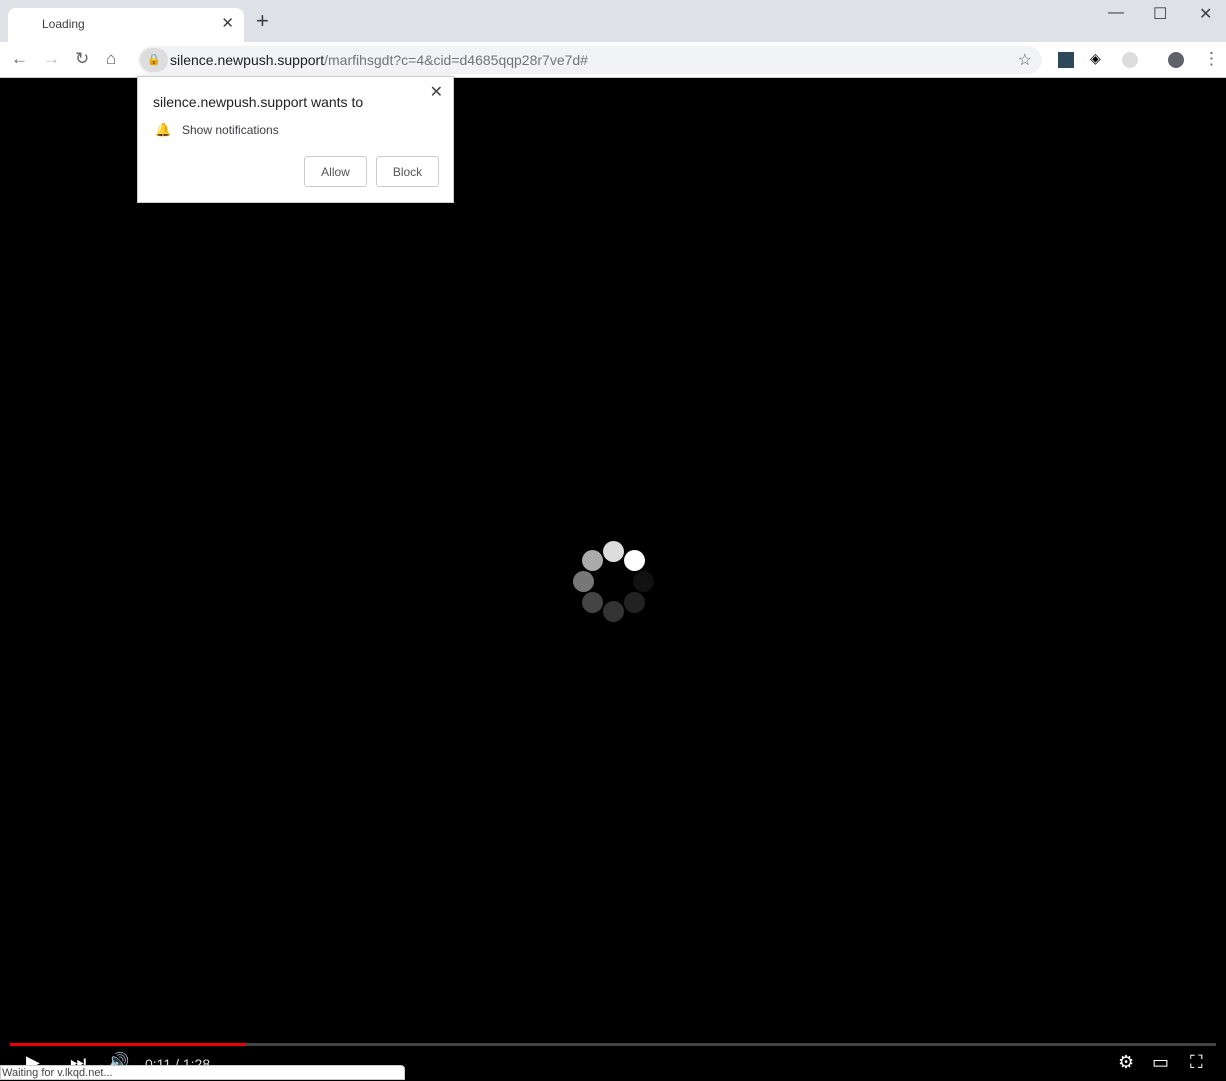 The height and width of the screenshot is (1081, 1226). What do you see at coordinates (111, 59) in the screenshot?
I see `home-icon: ⌂` at bounding box center [111, 59].